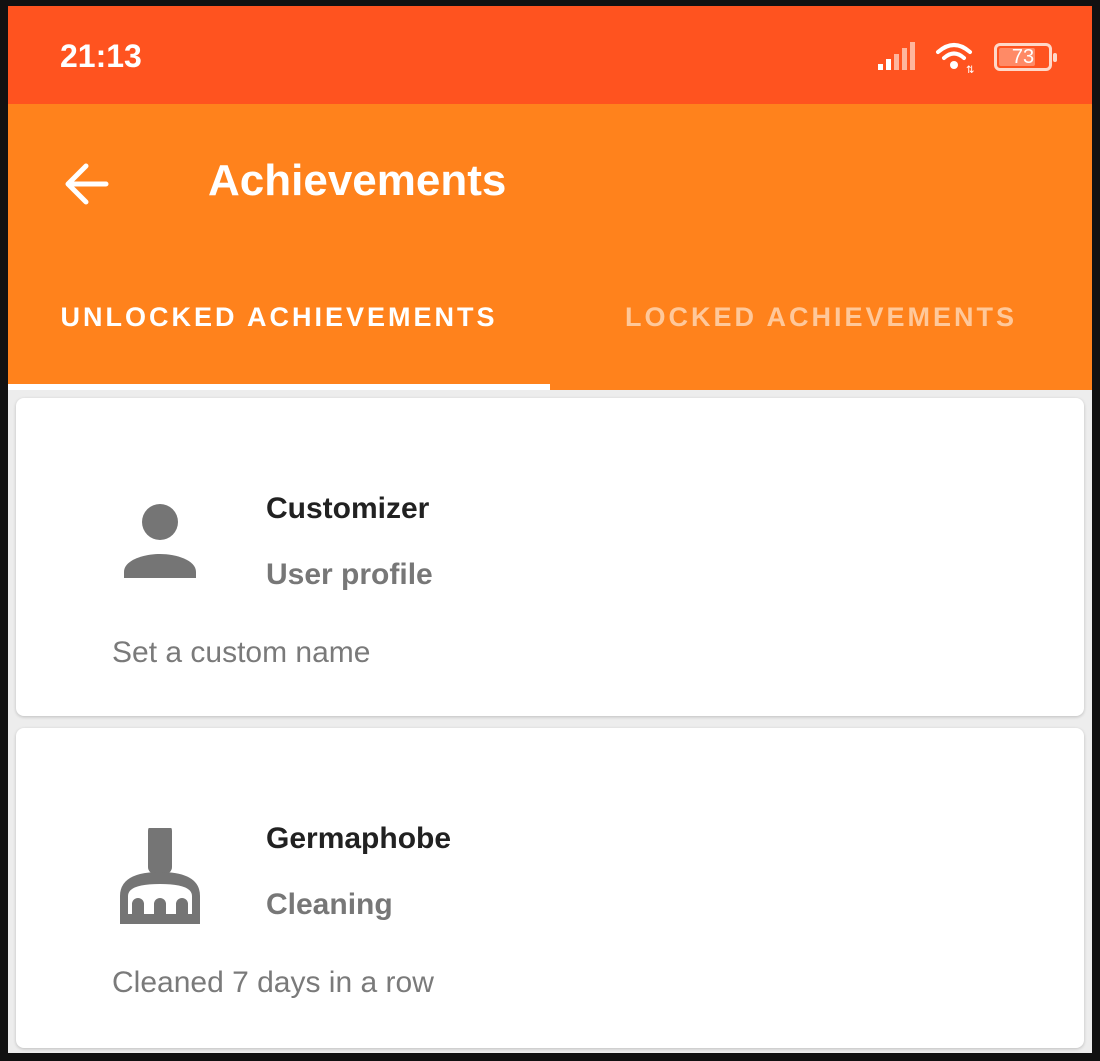 Image resolution: width=1100 pixels, height=1061 pixels. I want to click on battery-level: 73, so click(1023, 57).